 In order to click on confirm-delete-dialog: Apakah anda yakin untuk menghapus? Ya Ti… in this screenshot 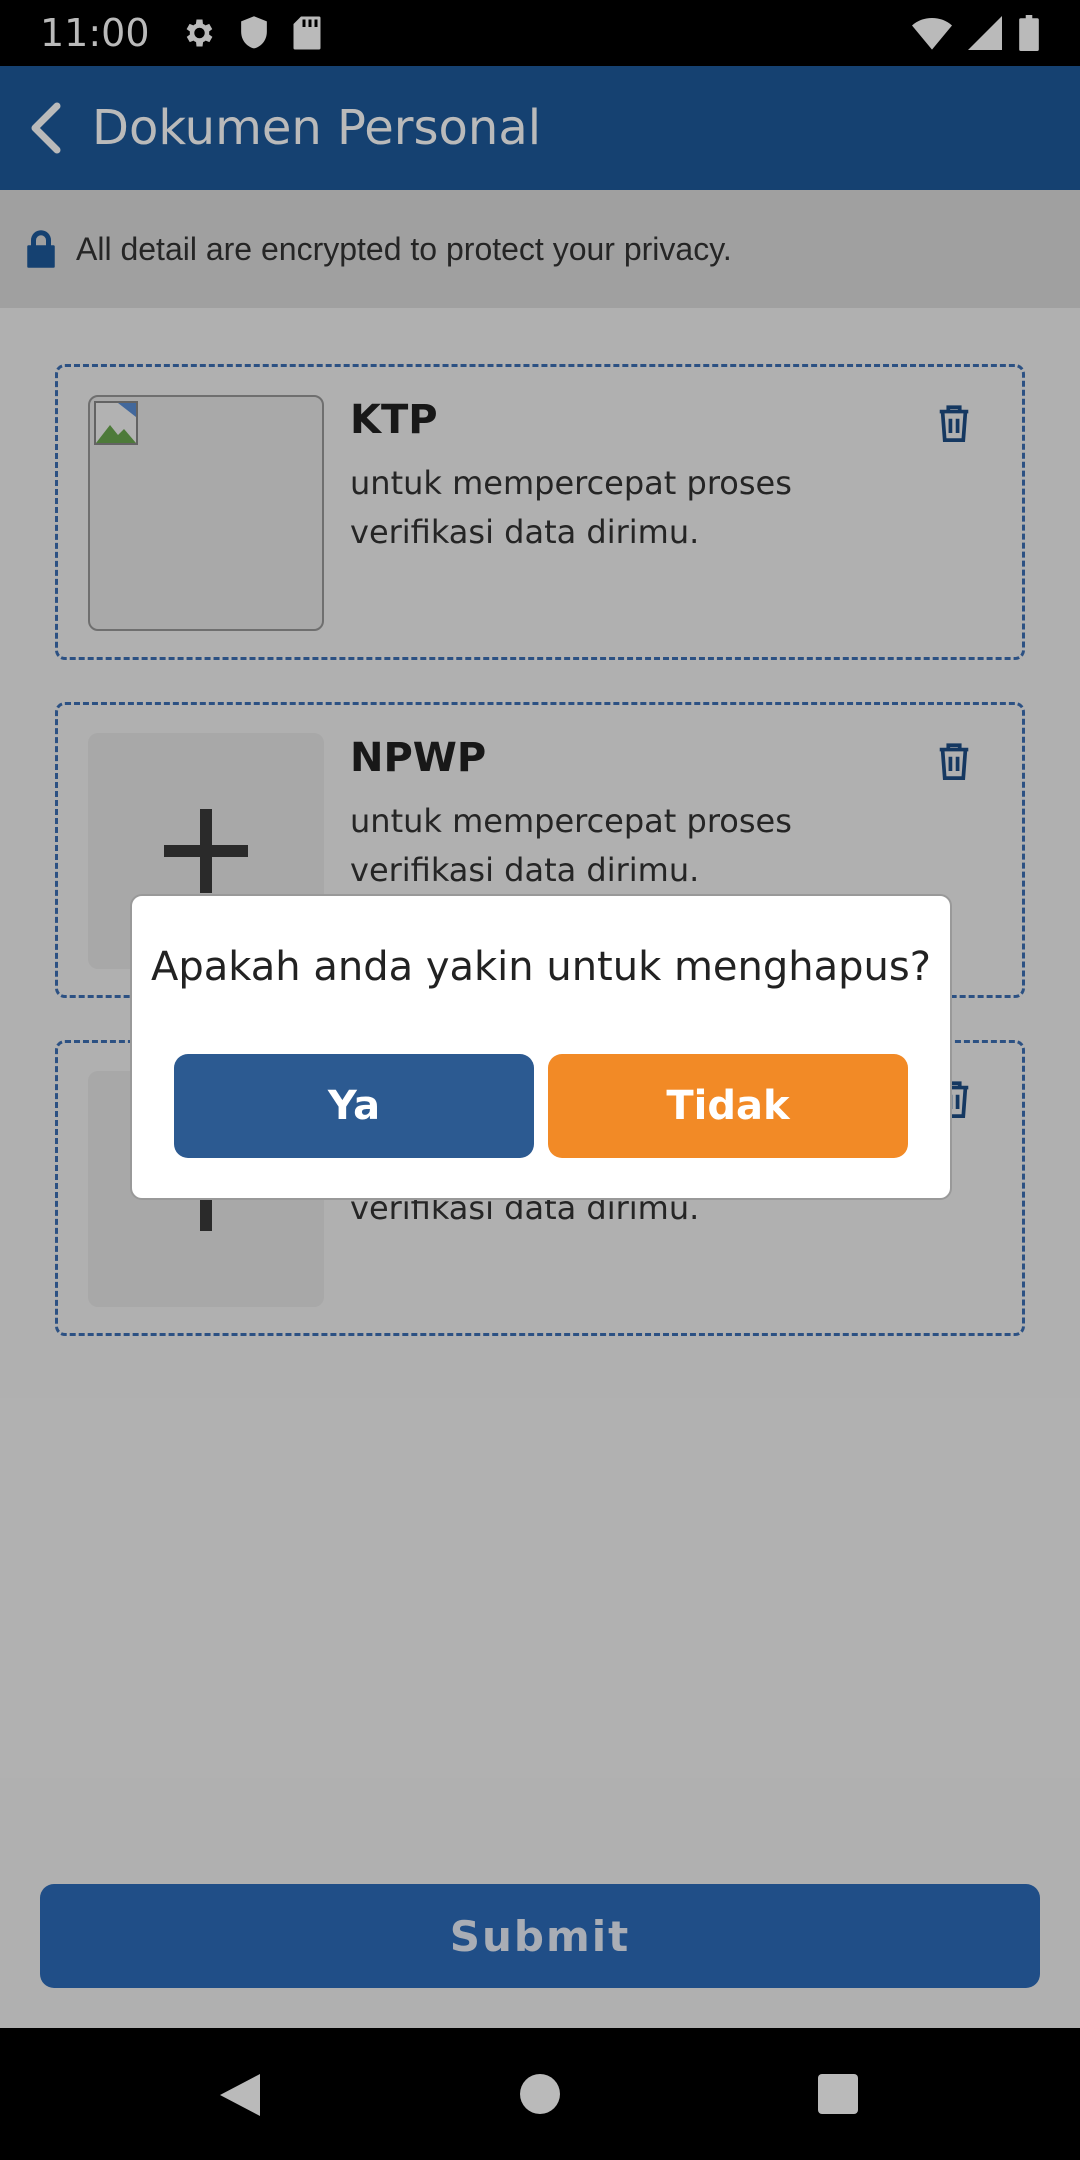, I will do `click(541, 1047)`.